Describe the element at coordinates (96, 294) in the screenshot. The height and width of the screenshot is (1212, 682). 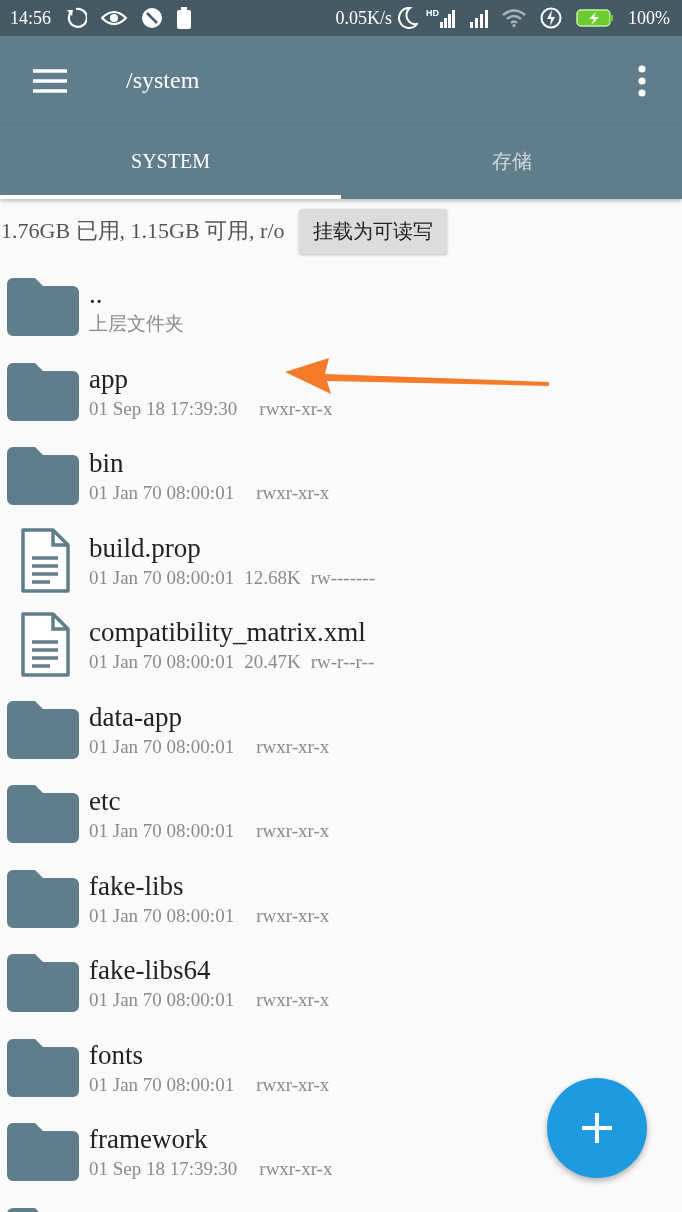
I see `file-name: ..` at that location.